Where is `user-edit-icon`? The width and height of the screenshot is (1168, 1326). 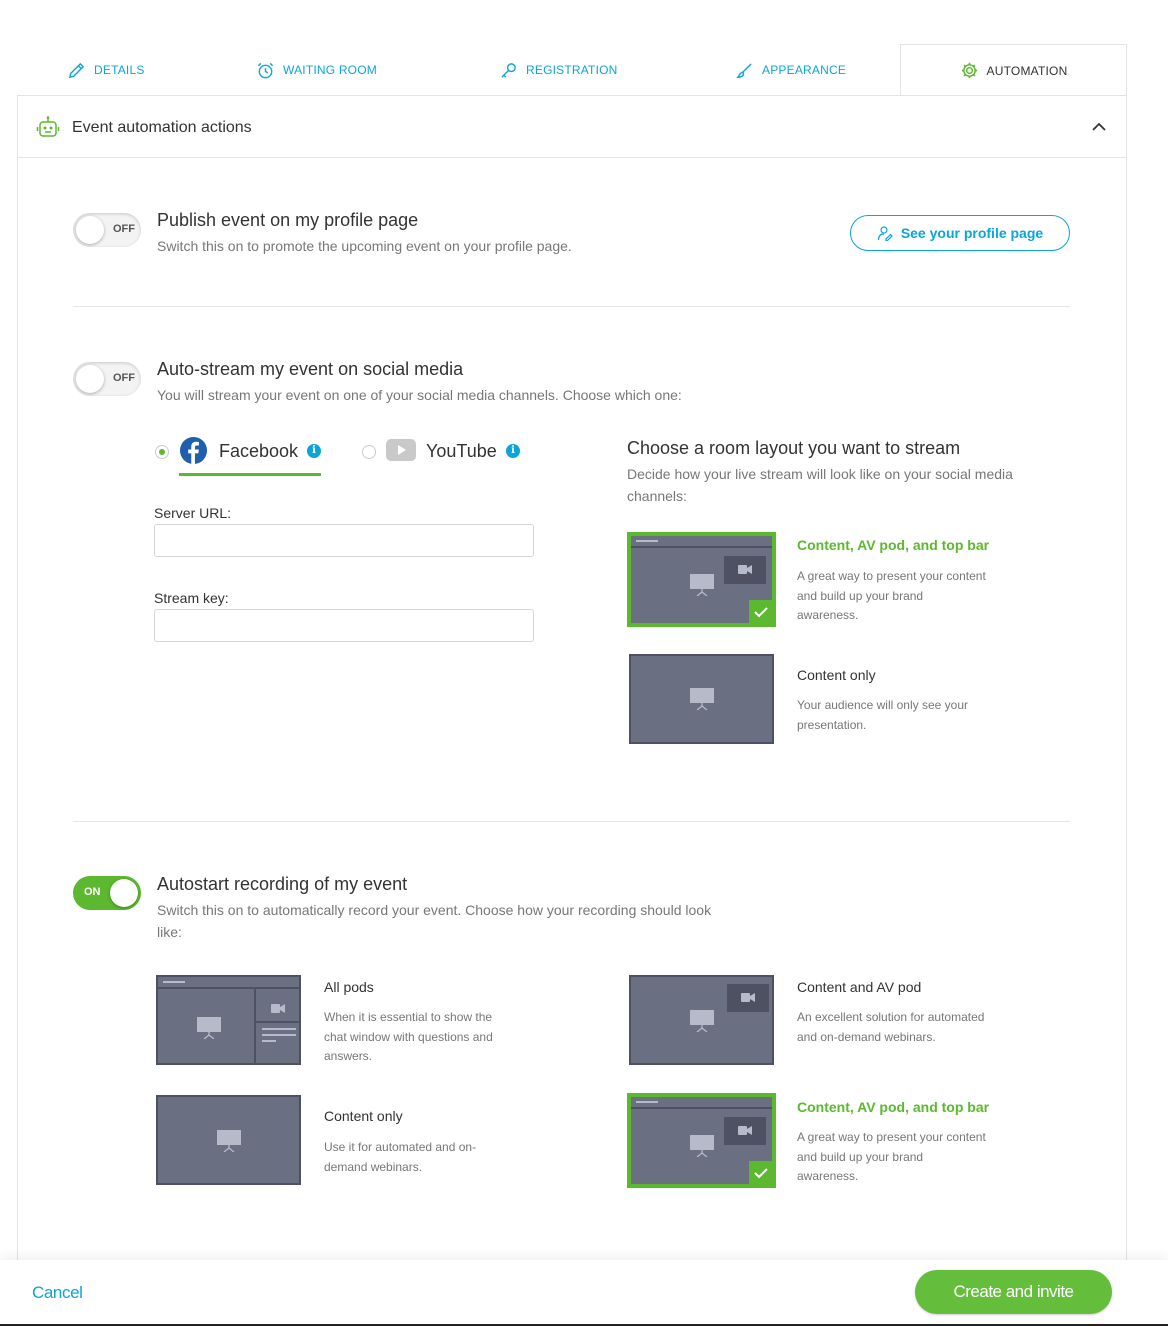 user-edit-icon is located at coordinates (885, 233).